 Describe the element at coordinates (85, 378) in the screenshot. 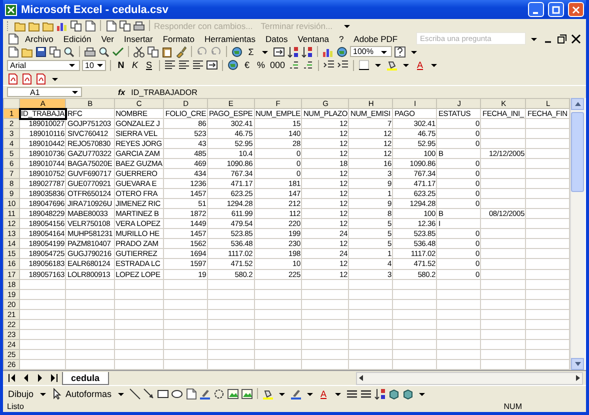

I see `sheet-tab: cedula` at that location.